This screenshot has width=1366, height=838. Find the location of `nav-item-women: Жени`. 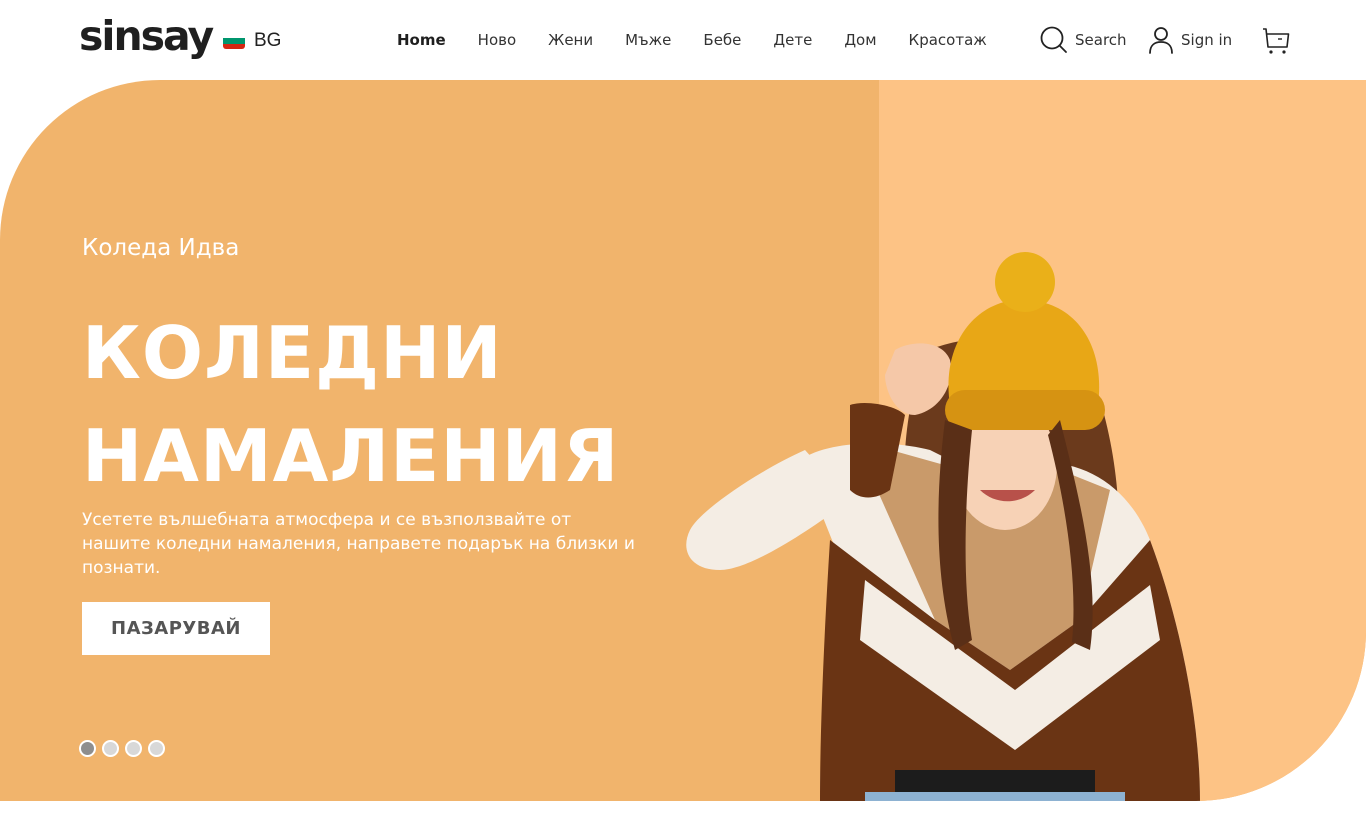

nav-item-women: Жени is located at coordinates (570, 40).